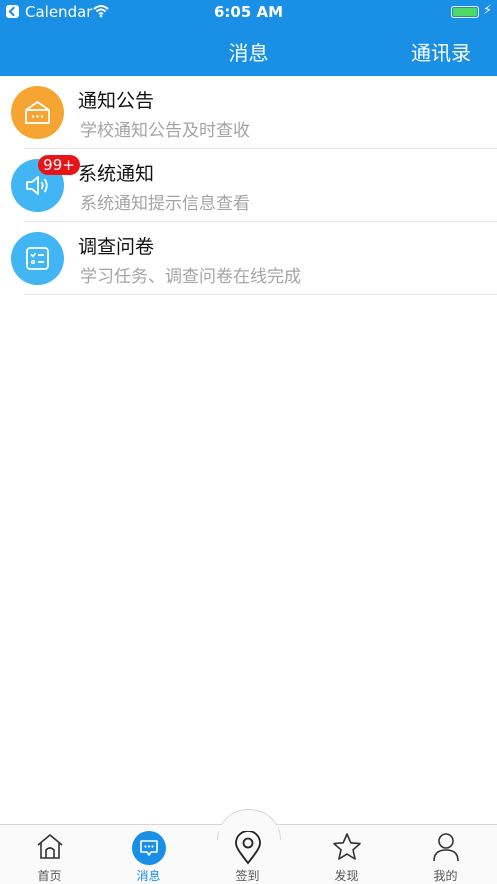  I want to click on tab-bar: 首页 消息 签到 发现 我的, so click(248, 846).